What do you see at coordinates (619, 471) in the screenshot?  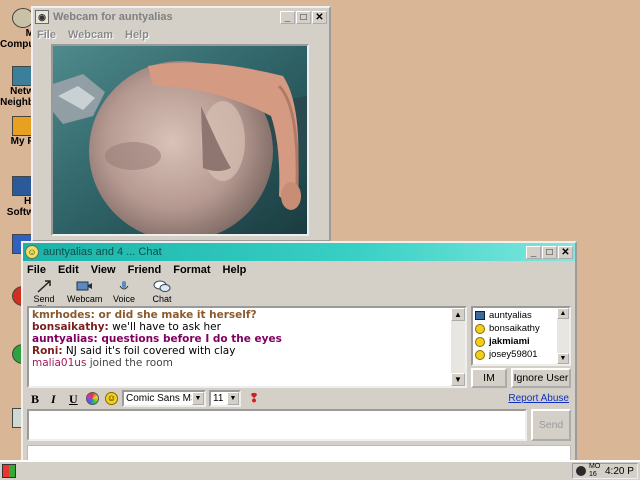 I see `clock: 4:20 P` at bounding box center [619, 471].